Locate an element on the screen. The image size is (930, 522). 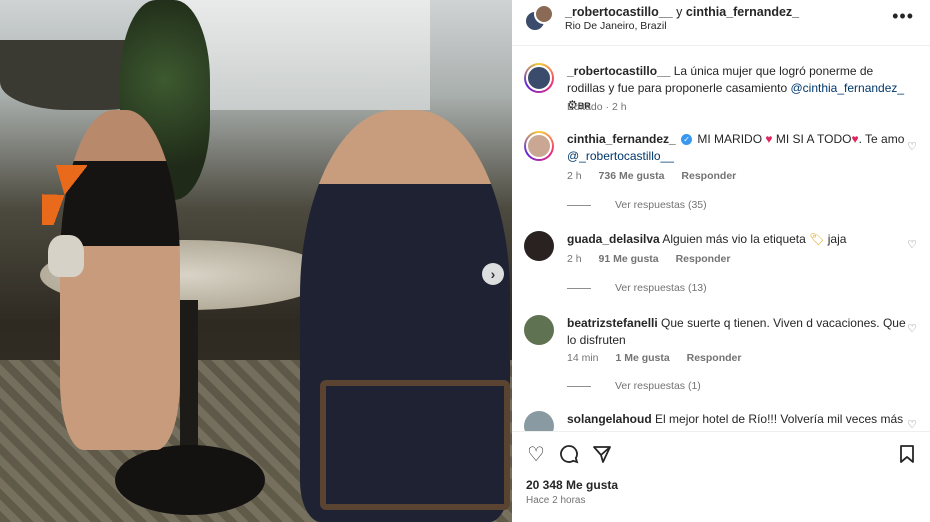
view-replies-label: Ver respuestas (13) is located at coordinates (661, 288).